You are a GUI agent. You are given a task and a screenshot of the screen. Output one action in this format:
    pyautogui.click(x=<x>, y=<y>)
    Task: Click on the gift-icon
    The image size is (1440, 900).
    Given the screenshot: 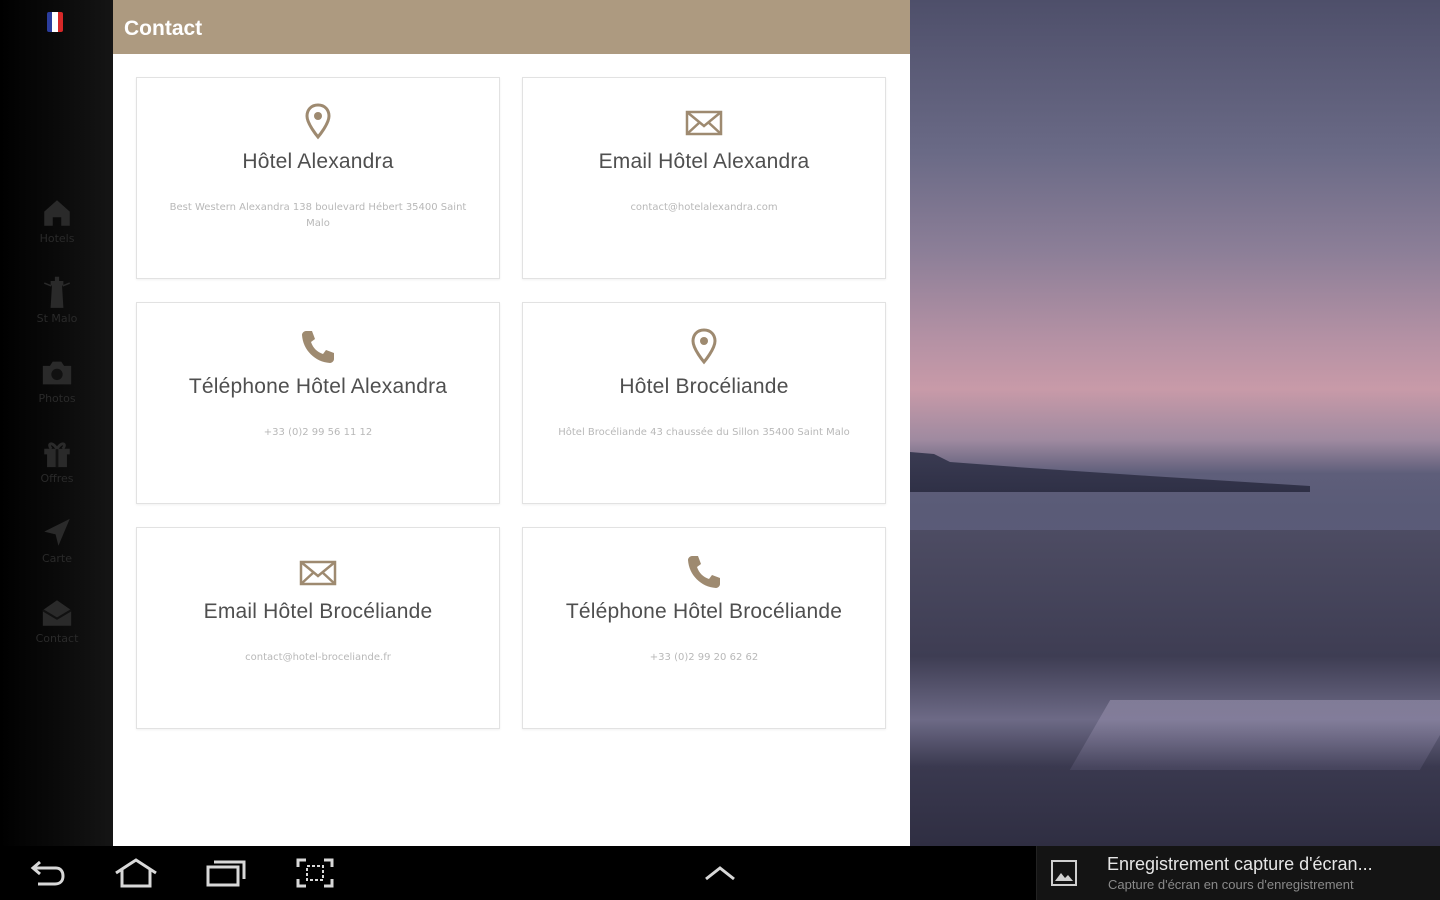 What is the action you would take?
    pyautogui.click(x=57, y=455)
    